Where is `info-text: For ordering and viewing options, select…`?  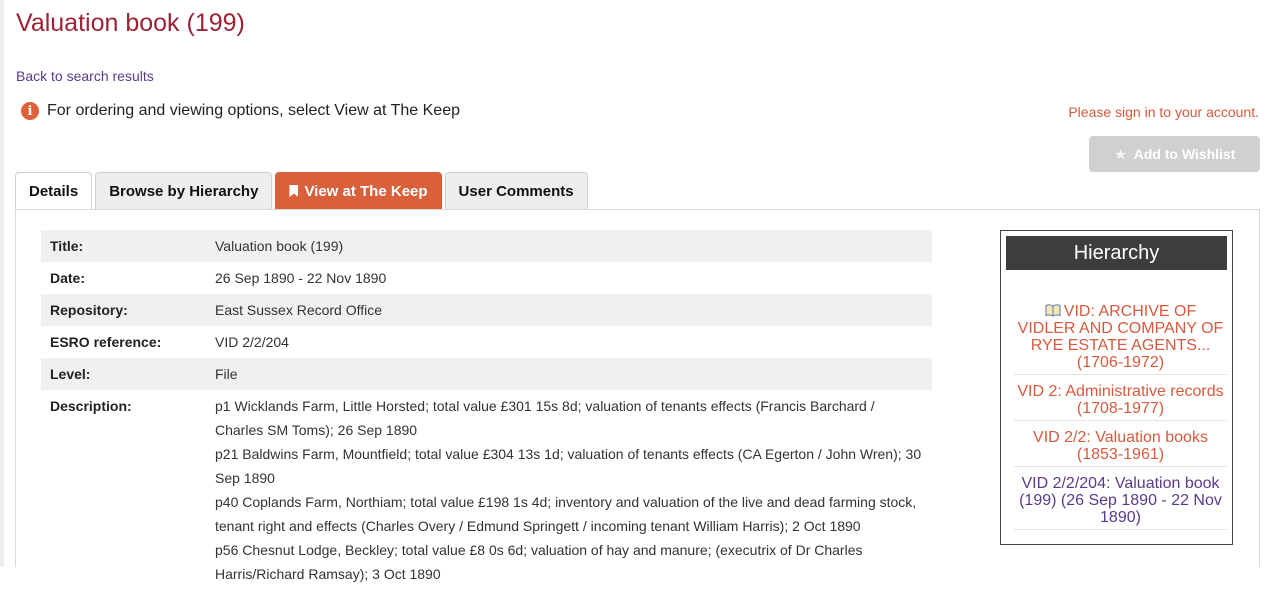 info-text: For ordering and viewing options, select… is located at coordinates (253, 110).